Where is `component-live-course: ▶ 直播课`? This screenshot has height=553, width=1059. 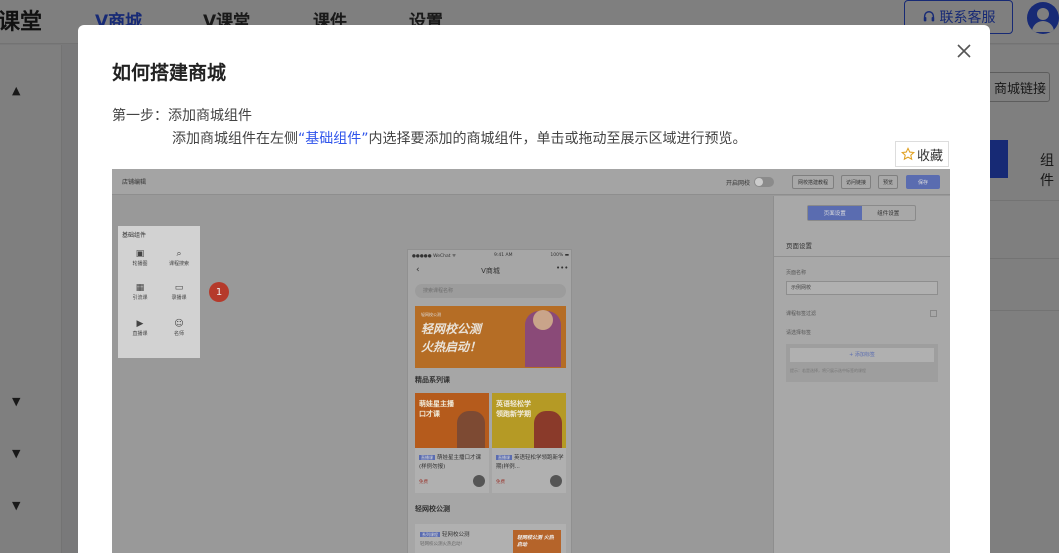 component-live-course: ▶ 直播课 is located at coordinates (140, 331).